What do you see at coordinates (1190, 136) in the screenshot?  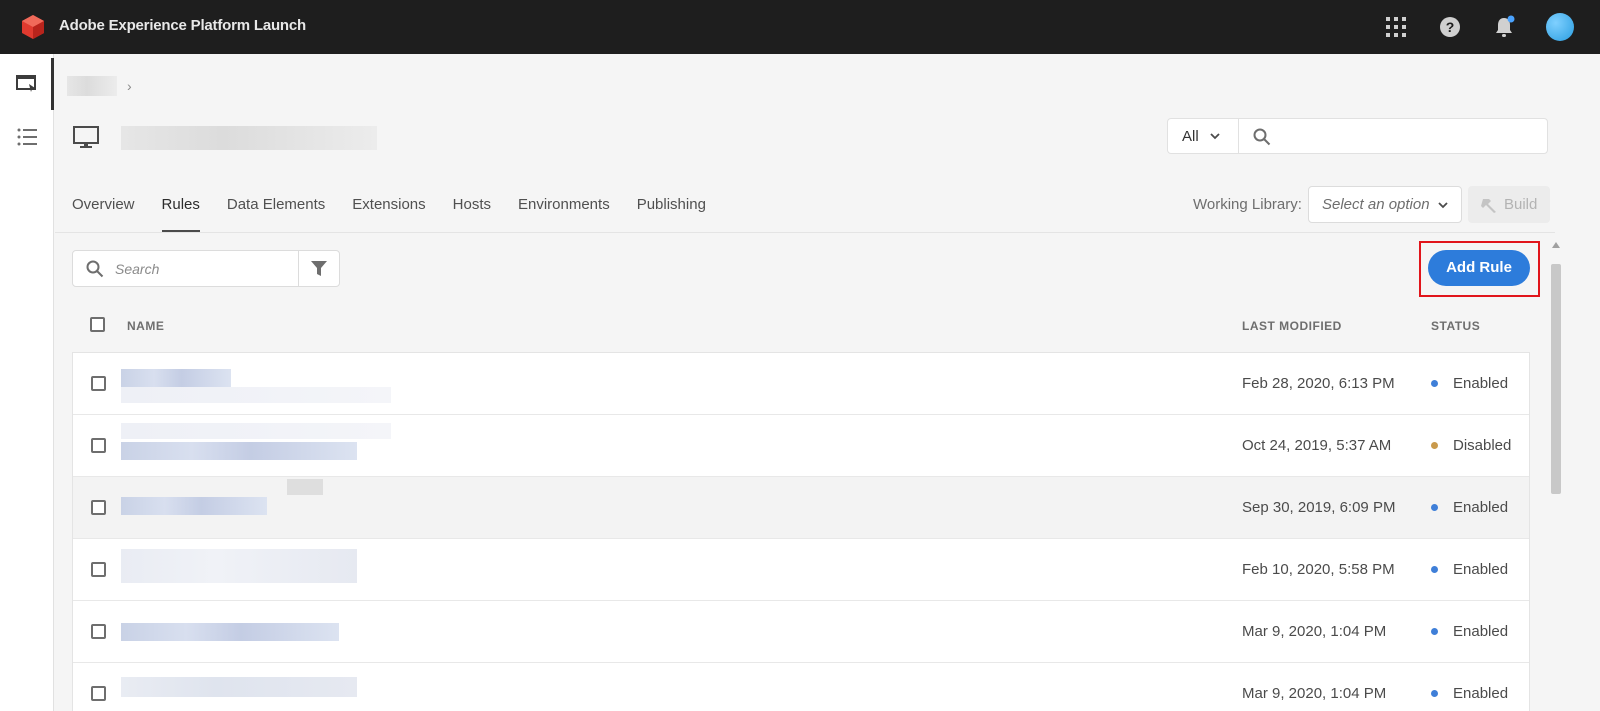 I see `search-scope-value: All` at bounding box center [1190, 136].